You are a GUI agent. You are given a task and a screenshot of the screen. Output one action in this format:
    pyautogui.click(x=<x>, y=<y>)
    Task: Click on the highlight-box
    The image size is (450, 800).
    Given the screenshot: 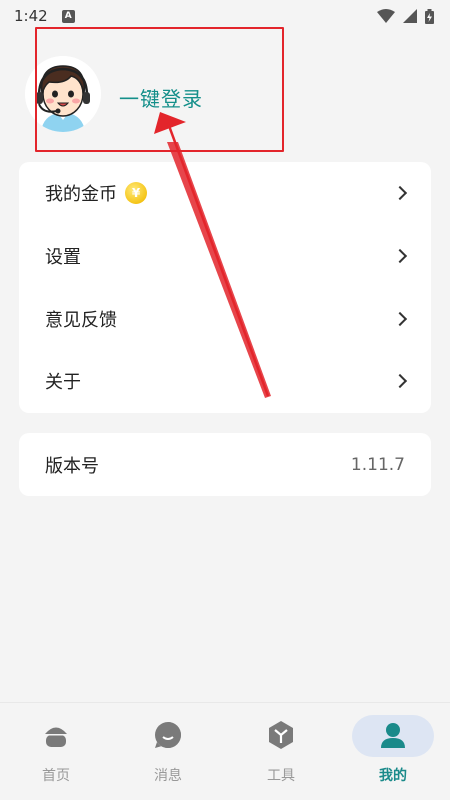 What is the action you would take?
    pyautogui.click(x=159, y=89)
    